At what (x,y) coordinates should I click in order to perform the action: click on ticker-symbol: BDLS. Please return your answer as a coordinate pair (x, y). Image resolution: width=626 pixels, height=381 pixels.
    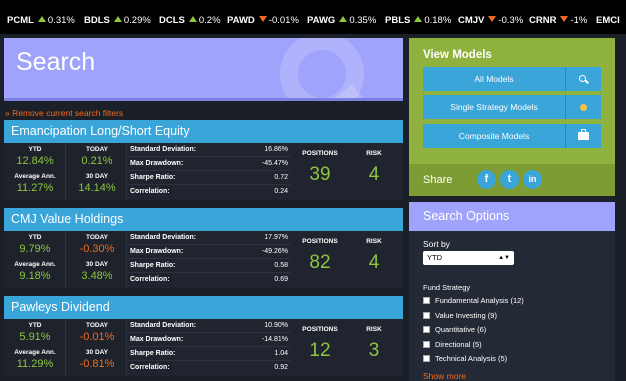
    Looking at the image, I should click on (97, 20).